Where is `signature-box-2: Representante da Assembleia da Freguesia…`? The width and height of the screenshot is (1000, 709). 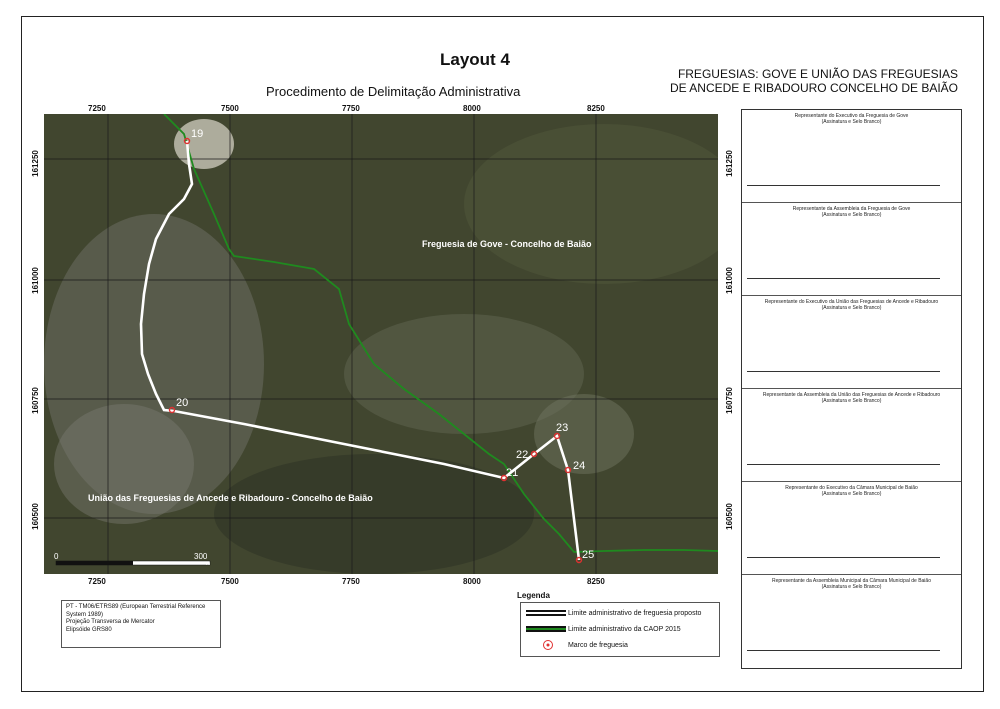 signature-box-2: Representante da Assembleia da Freguesia… is located at coordinates (851, 249).